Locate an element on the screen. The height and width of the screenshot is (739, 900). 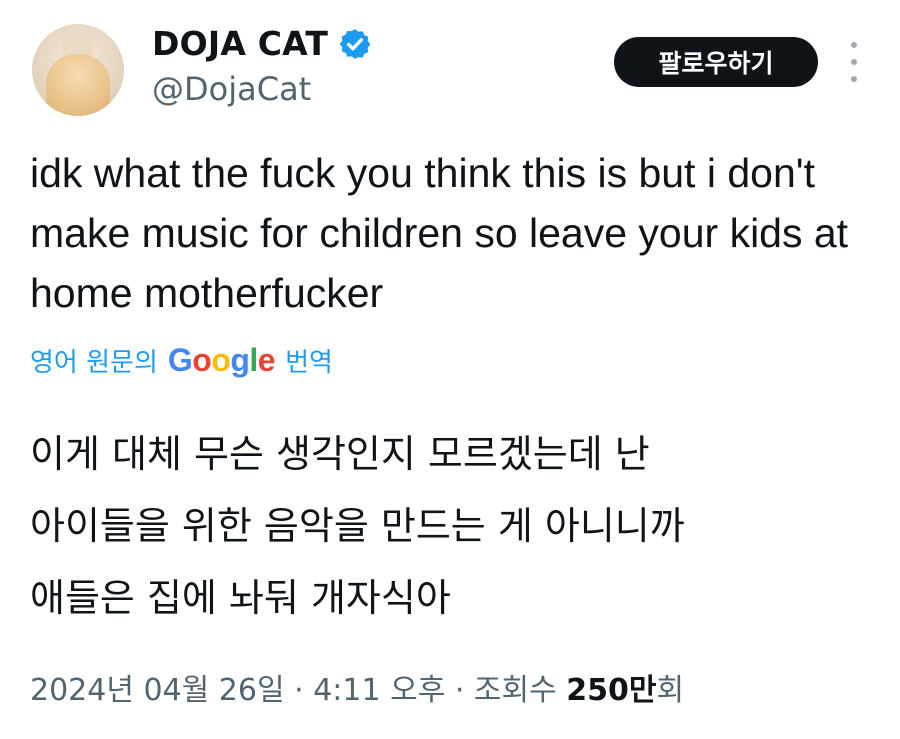
translate-link: 영어 원문의 Google 번역 is located at coordinates (181, 360).